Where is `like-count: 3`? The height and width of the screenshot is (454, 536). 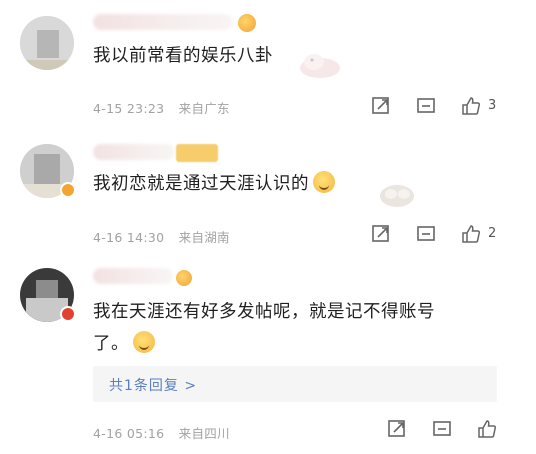 like-count: 3 is located at coordinates (492, 105).